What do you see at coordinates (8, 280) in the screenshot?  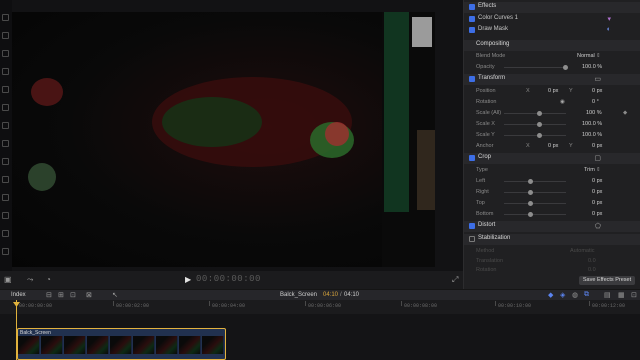 I see `view-options-icon: ▣` at bounding box center [8, 280].